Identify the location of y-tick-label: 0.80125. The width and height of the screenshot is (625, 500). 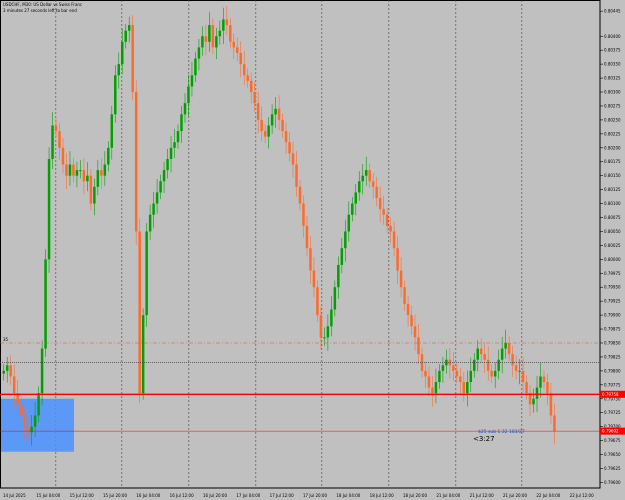
(612, 189).